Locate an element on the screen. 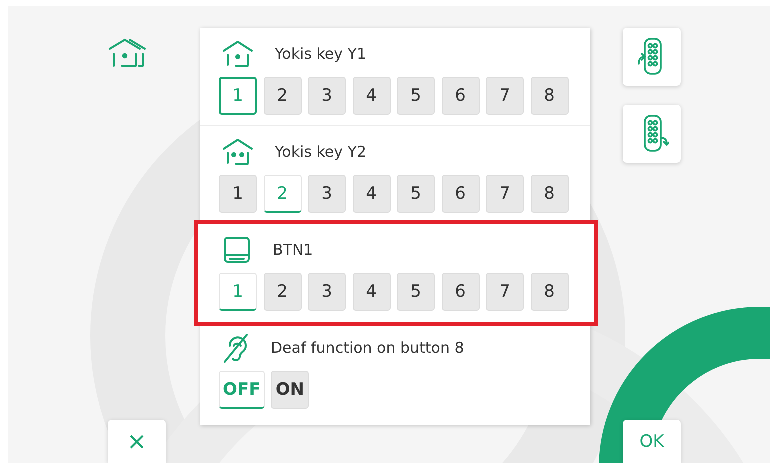  number-option: 1 is located at coordinates (238, 194).